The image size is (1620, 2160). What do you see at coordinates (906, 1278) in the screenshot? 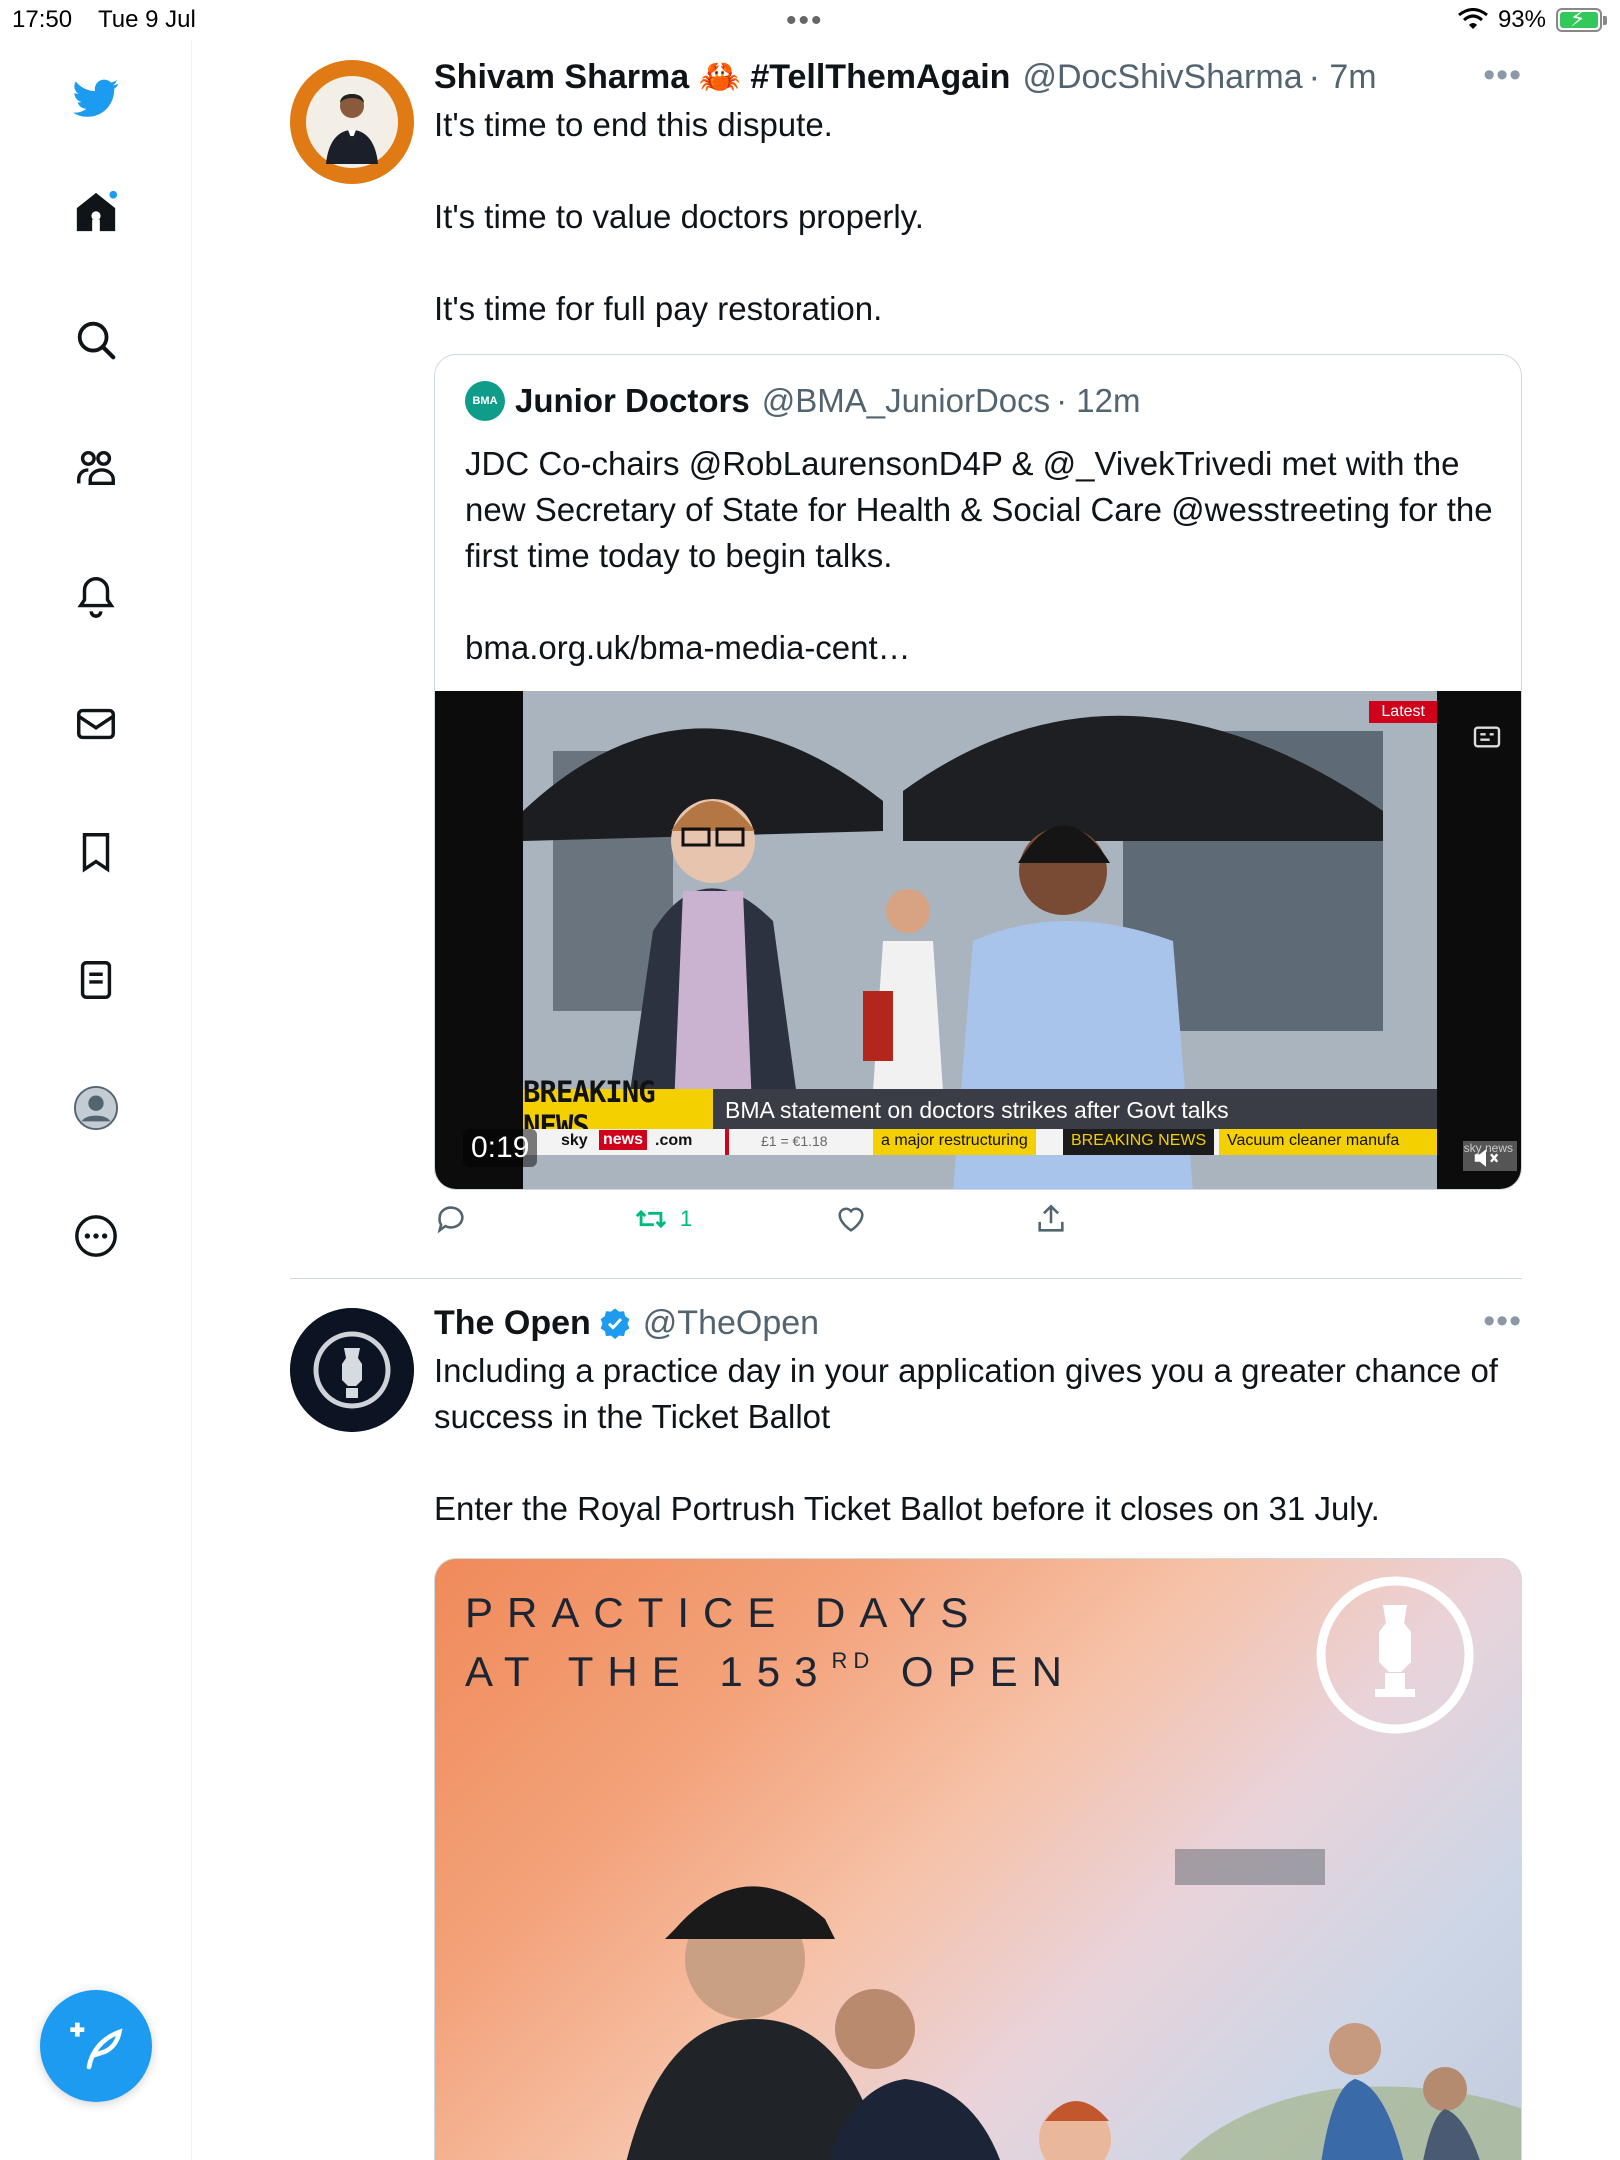
I see `tweet-divider` at bounding box center [906, 1278].